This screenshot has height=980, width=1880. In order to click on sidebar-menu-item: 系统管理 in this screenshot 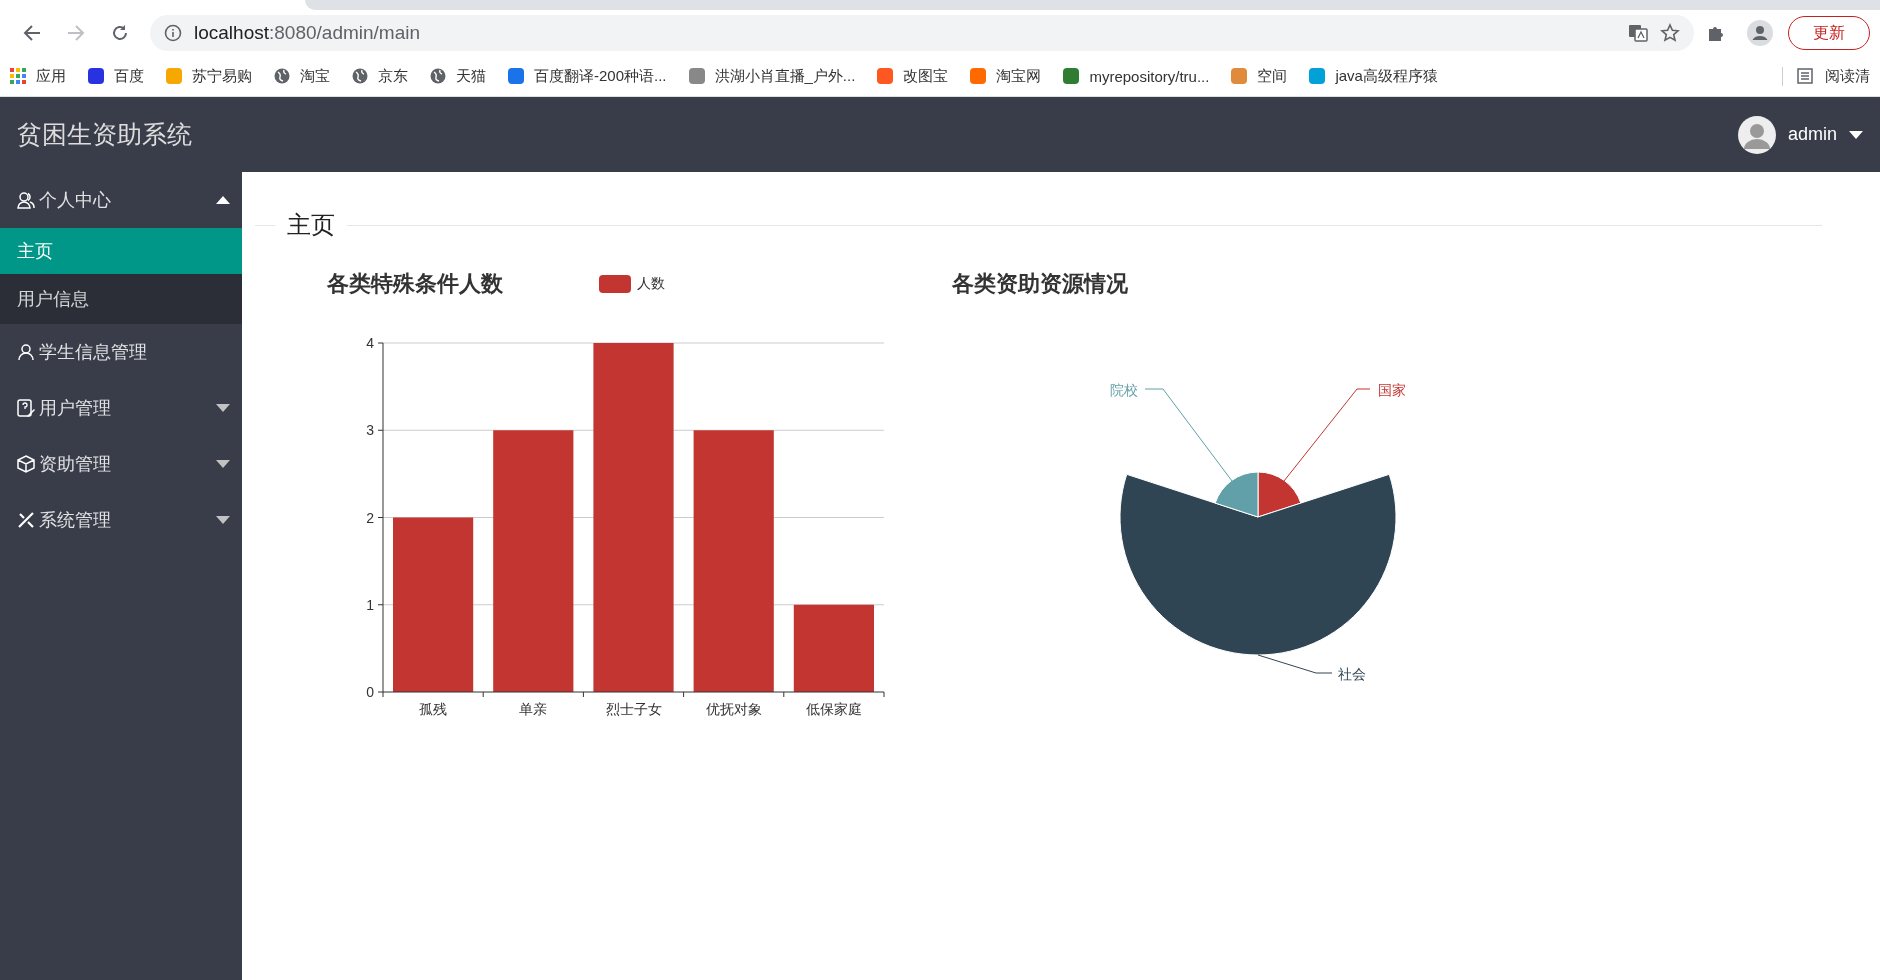, I will do `click(121, 520)`.